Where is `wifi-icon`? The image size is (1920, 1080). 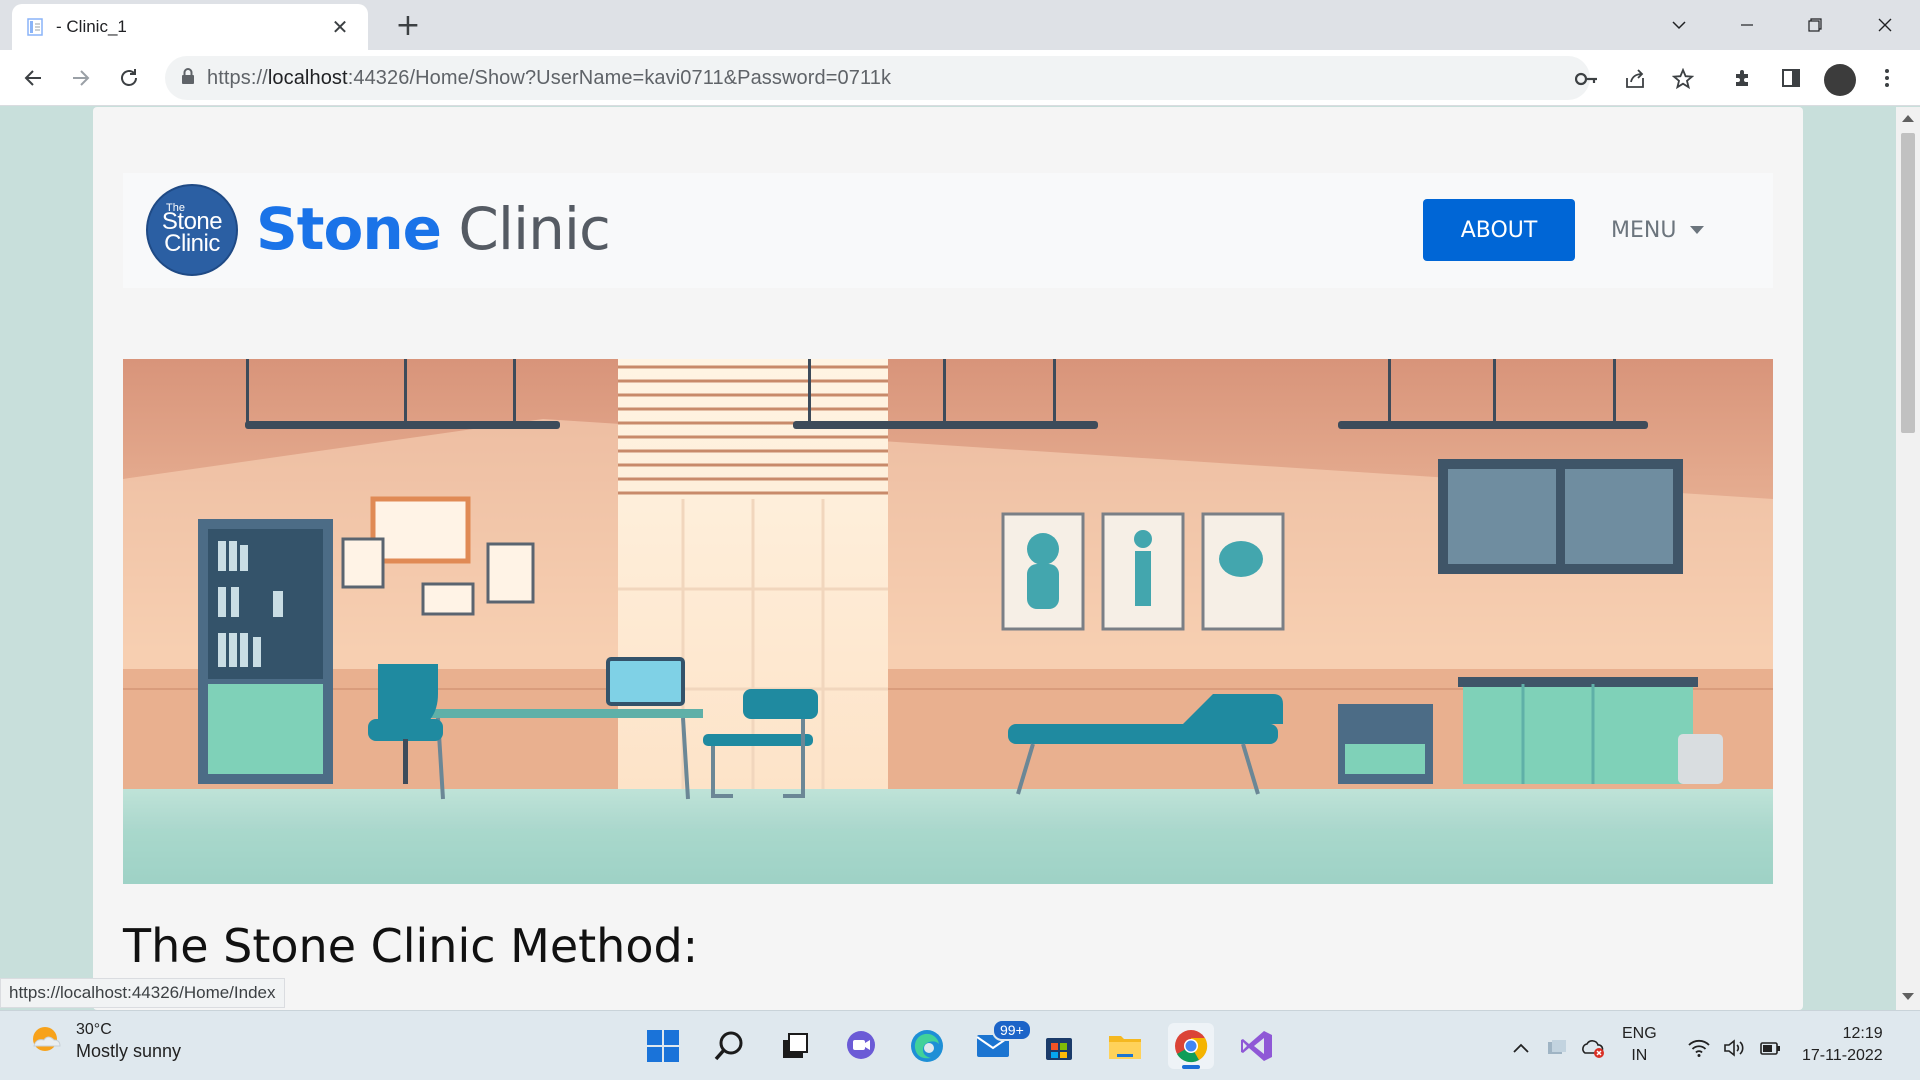
wifi-icon is located at coordinates (1699, 1048).